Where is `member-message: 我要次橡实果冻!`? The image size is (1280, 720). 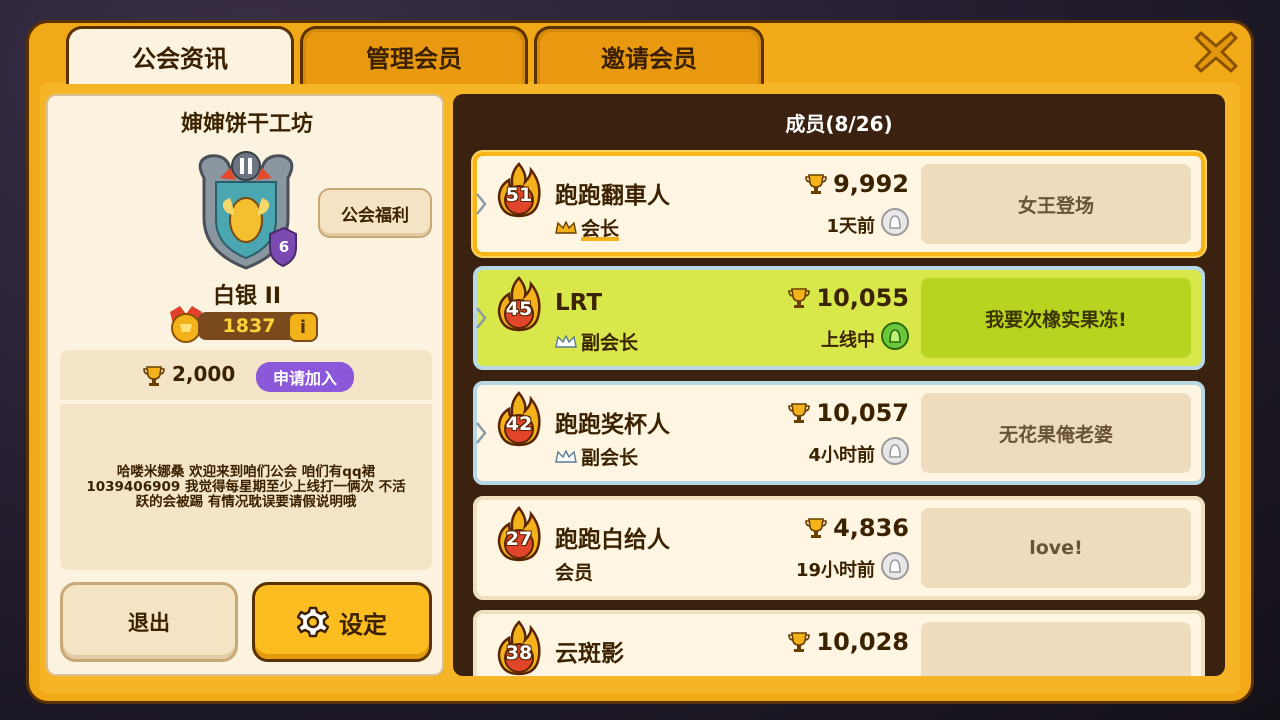
member-message: 我要次橡实果冻! is located at coordinates (1056, 318).